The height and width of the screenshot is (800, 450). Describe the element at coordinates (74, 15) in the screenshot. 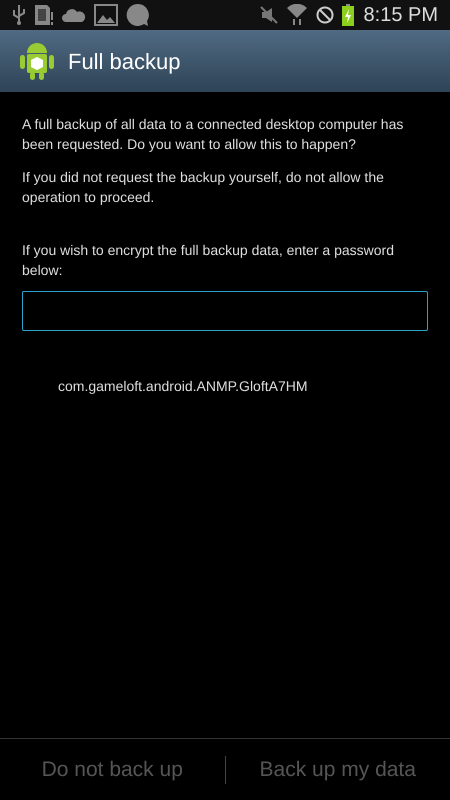

I see `cloud-icon` at that location.